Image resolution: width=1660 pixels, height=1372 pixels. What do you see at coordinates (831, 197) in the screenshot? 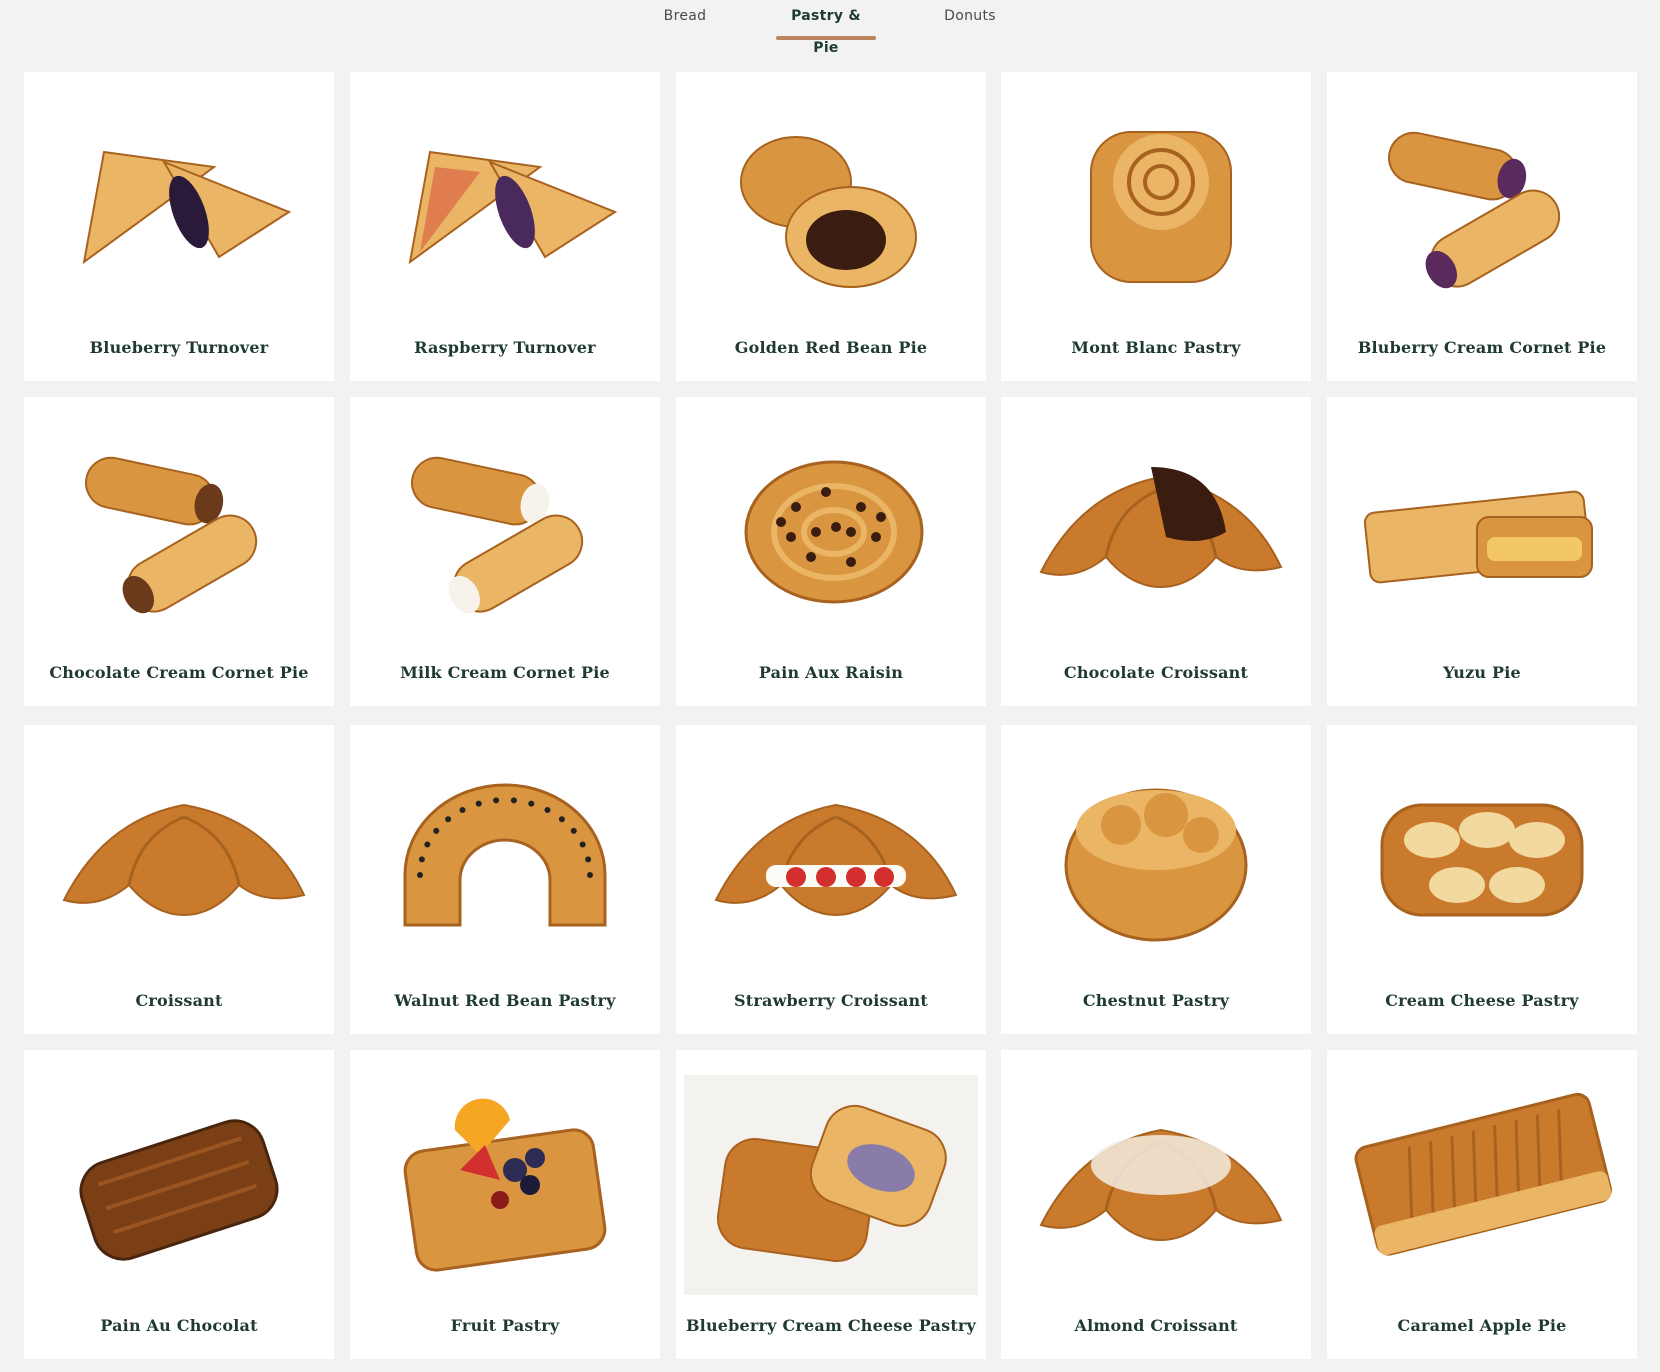
I see `bean-pie-icon` at bounding box center [831, 197].